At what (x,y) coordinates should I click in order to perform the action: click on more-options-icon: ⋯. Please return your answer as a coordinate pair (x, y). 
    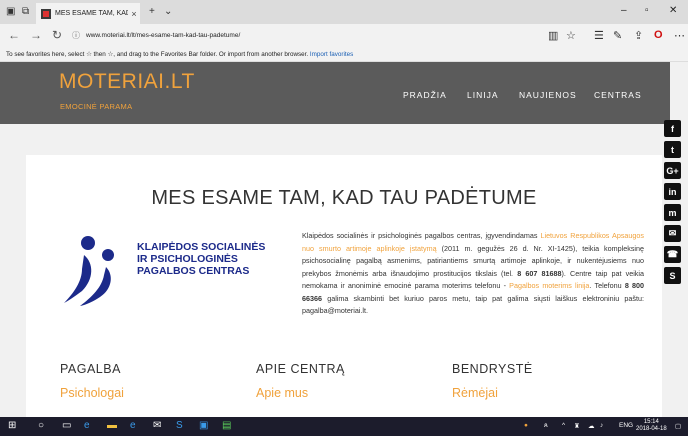
    Looking at the image, I should click on (679, 35).